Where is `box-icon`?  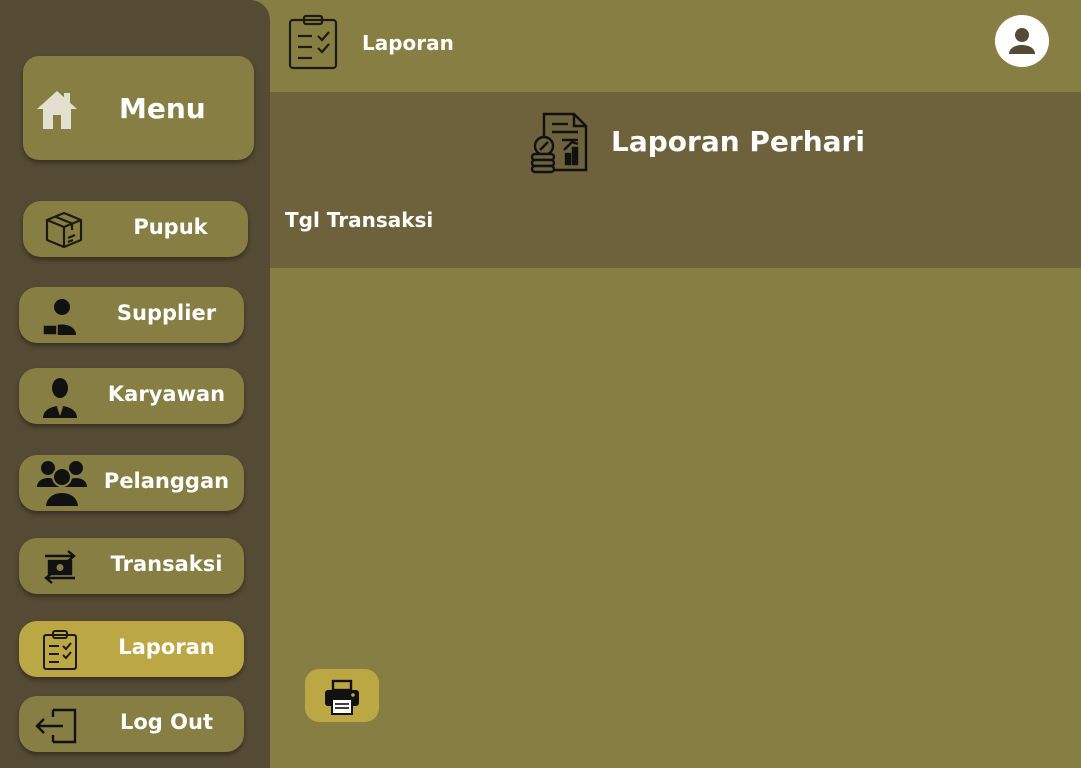 box-icon is located at coordinates (64, 230).